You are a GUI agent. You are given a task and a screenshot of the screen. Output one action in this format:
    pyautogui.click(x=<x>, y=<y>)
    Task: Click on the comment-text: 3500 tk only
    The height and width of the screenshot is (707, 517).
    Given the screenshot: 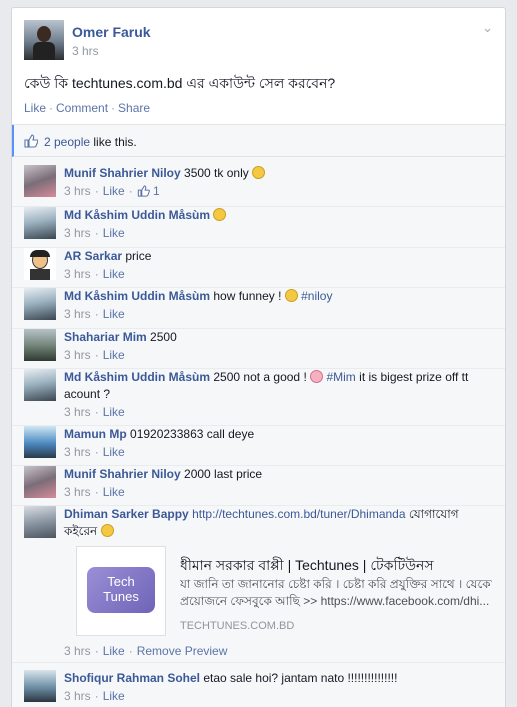 What is the action you would take?
    pyautogui.click(x=216, y=173)
    